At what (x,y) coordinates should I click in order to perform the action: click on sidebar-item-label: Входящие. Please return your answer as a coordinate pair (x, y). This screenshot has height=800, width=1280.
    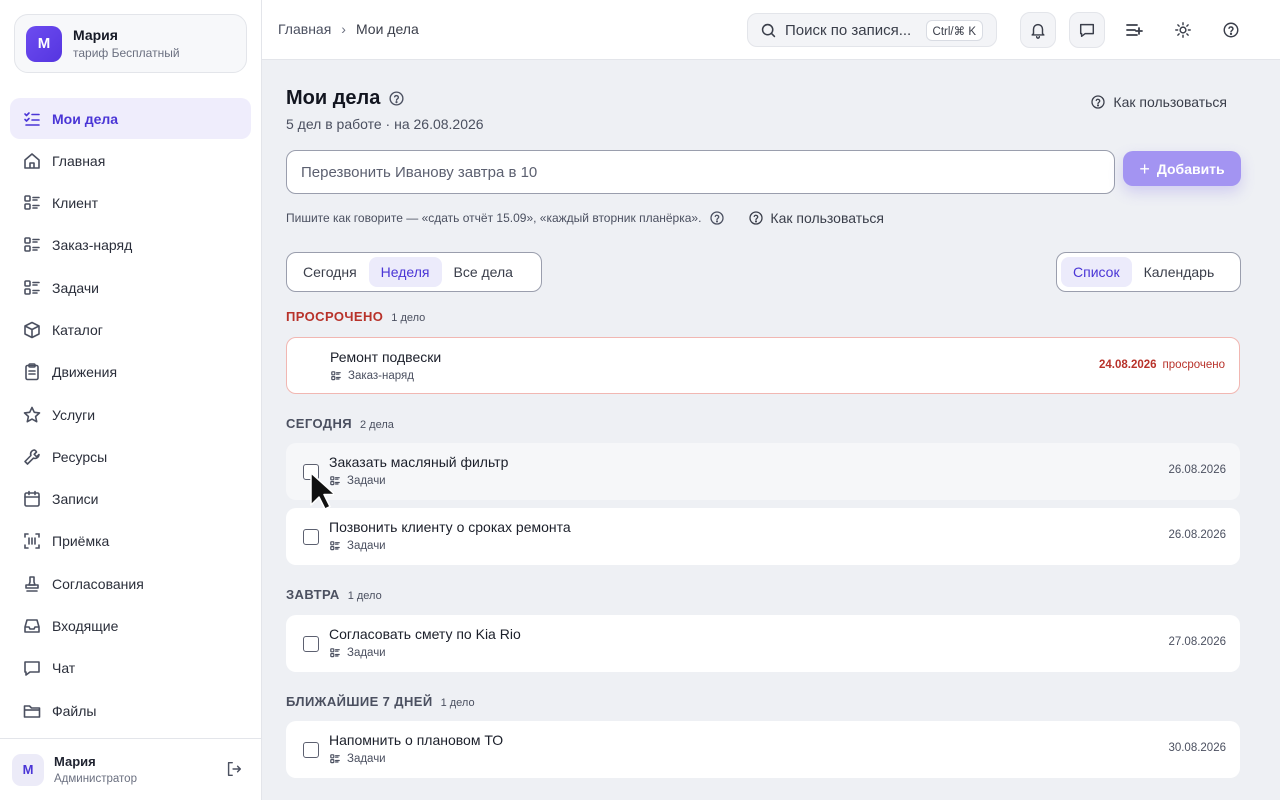
    Looking at the image, I should click on (85, 626).